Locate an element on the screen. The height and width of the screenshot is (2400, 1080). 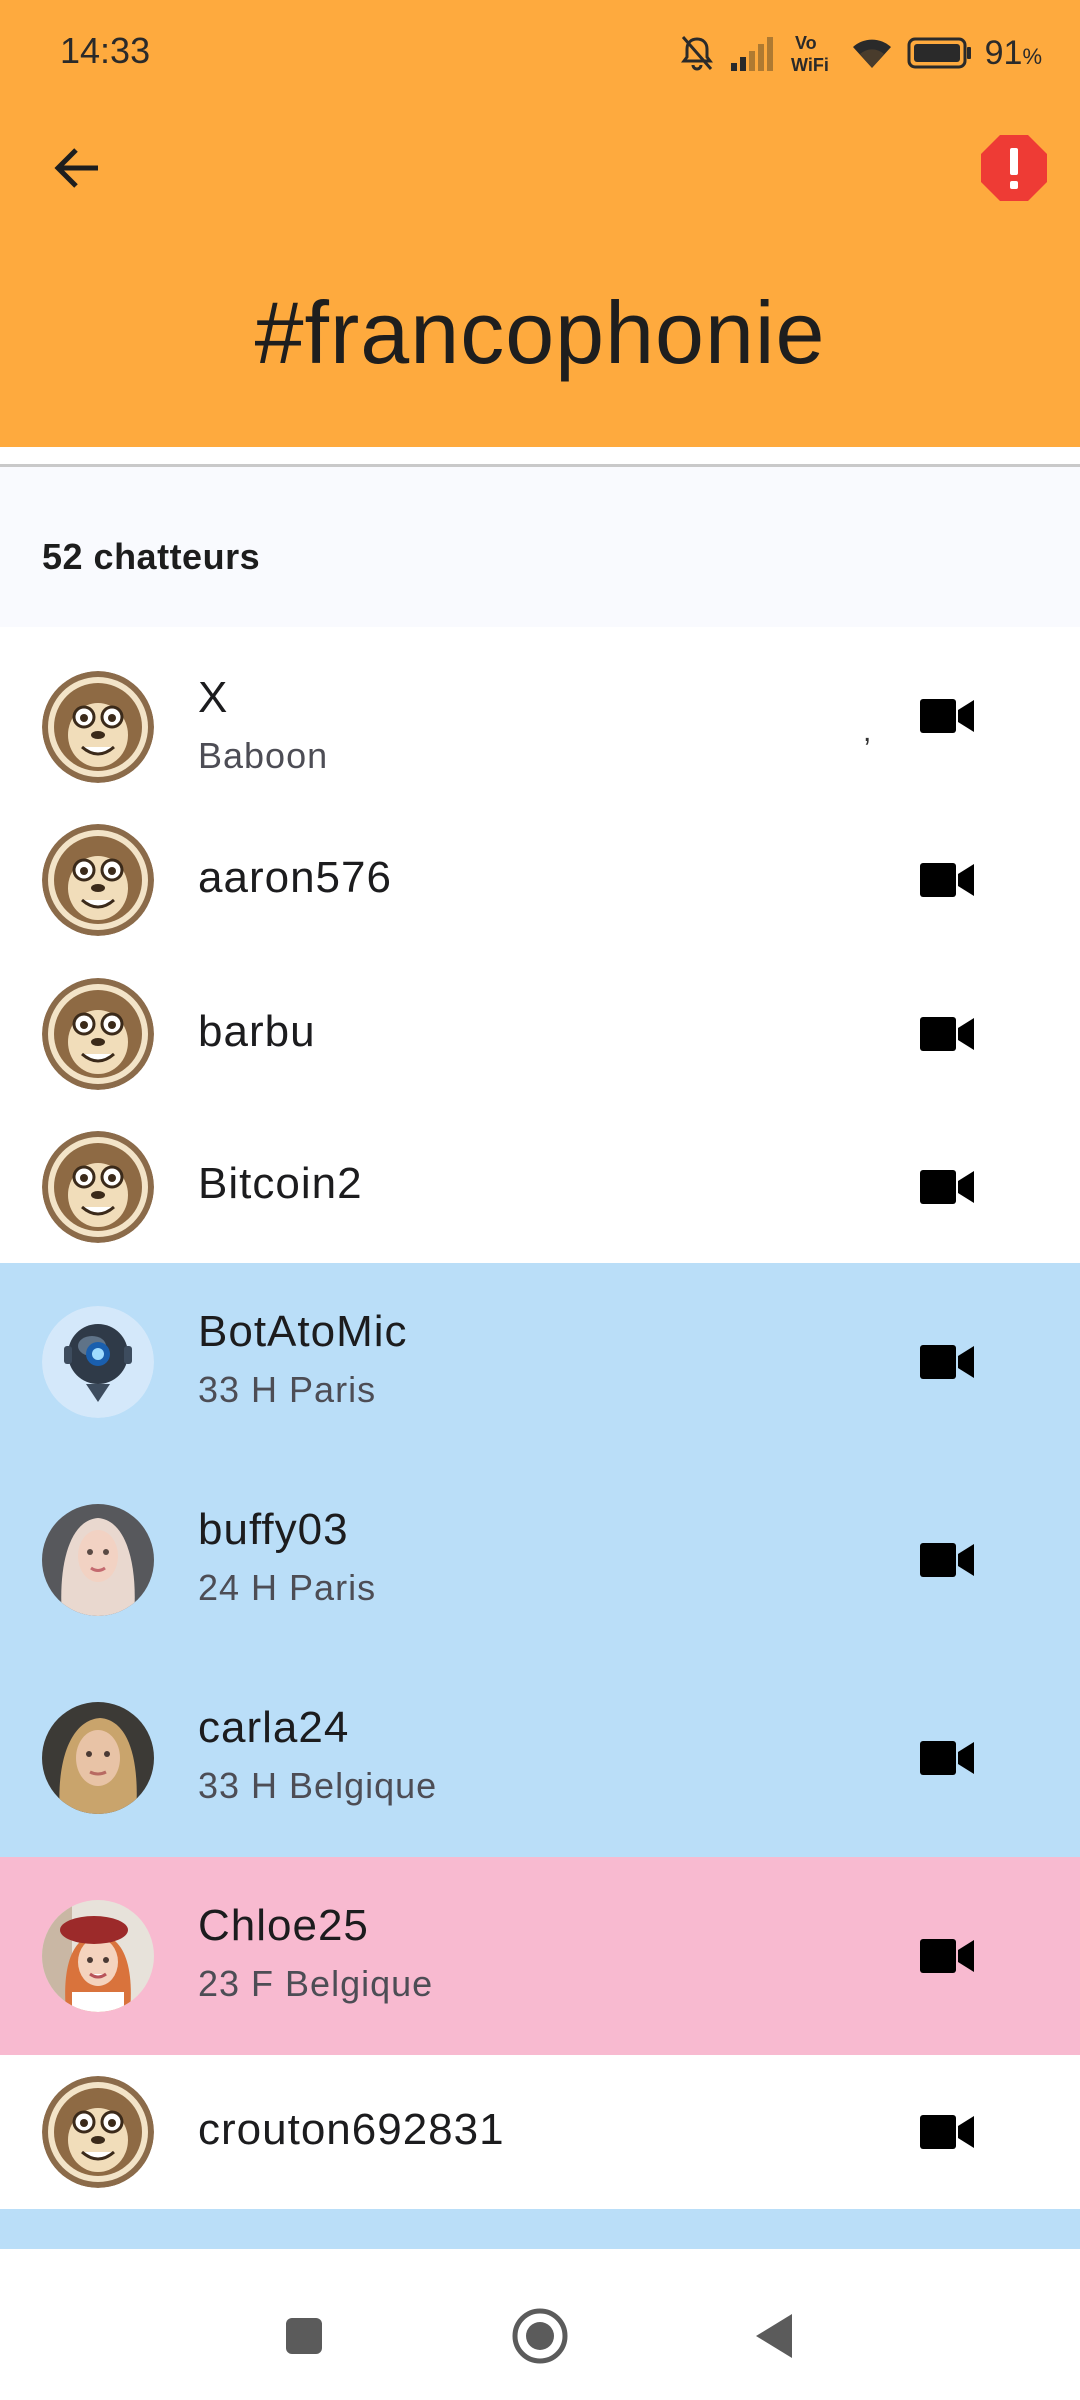
recents-button is located at coordinates (304, 2336).